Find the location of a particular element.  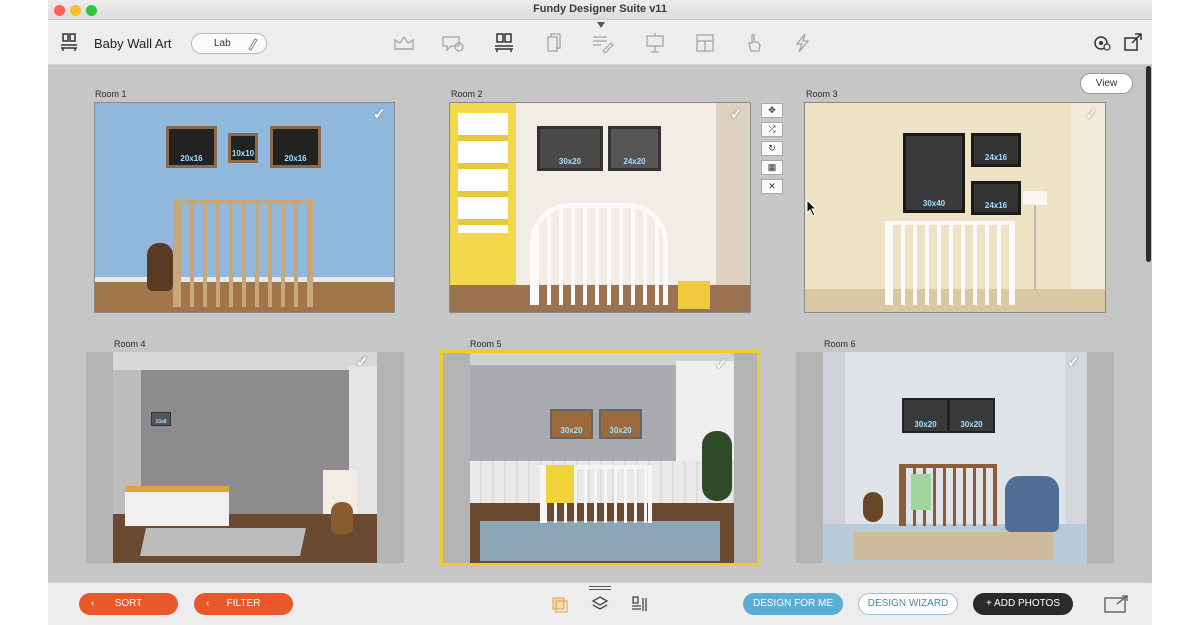

speech-bubble-icon is located at coordinates (453, 43).